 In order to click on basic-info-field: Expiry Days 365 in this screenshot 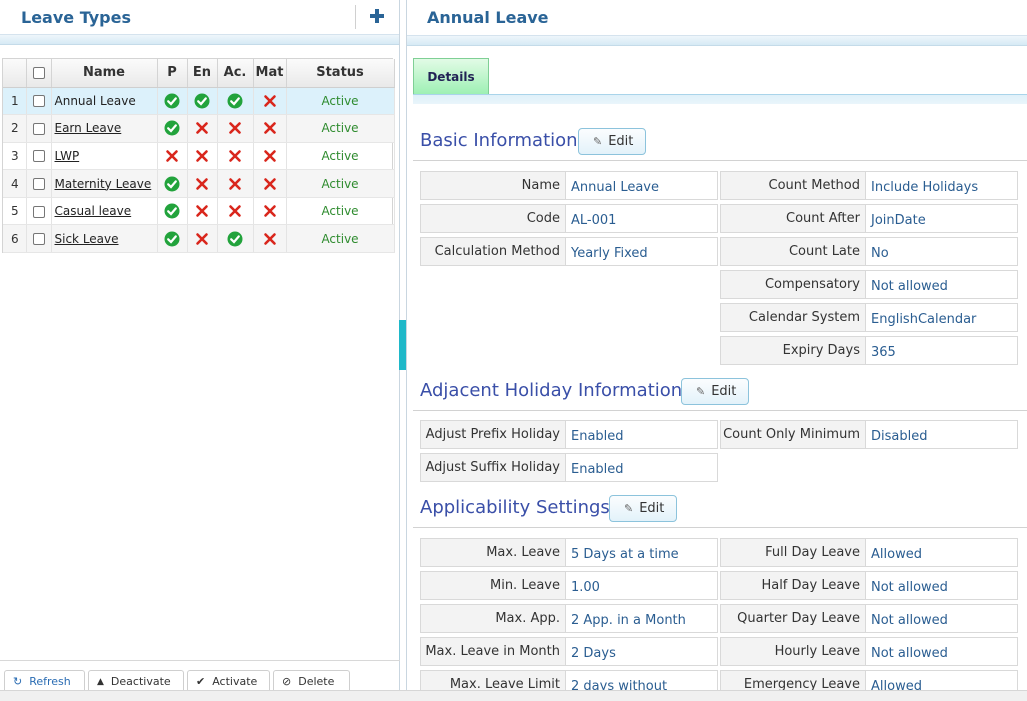, I will do `click(869, 350)`.